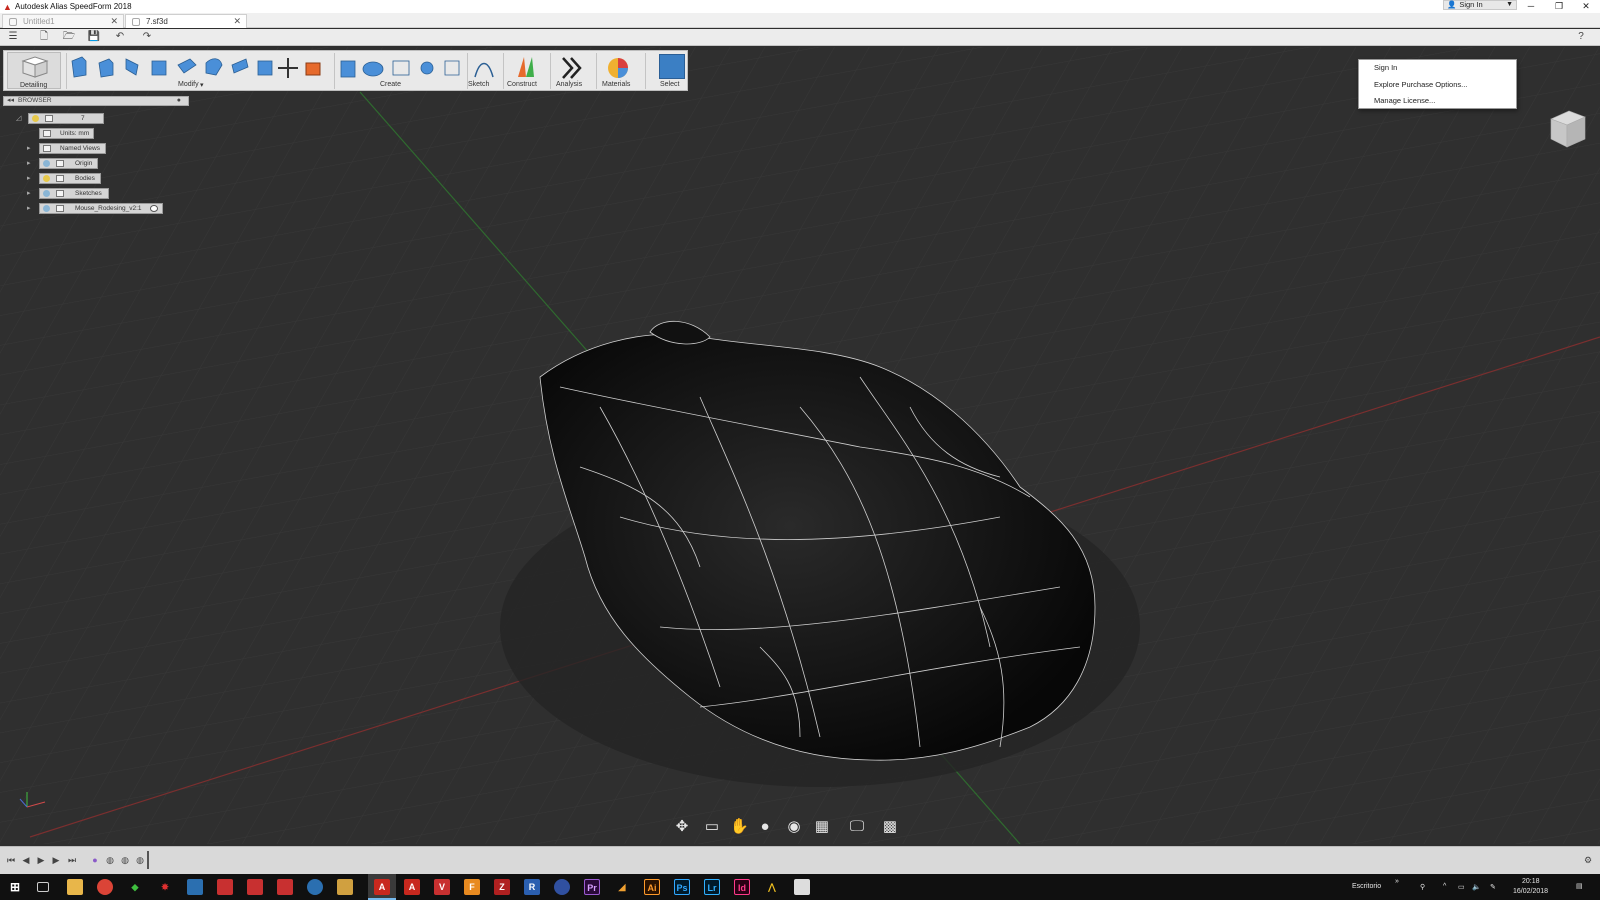 This screenshot has height=900, width=1600. Describe the element at coordinates (1480, 5) in the screenshot. I see `sign-in-button: 👤 Sign In ▼` at that location.